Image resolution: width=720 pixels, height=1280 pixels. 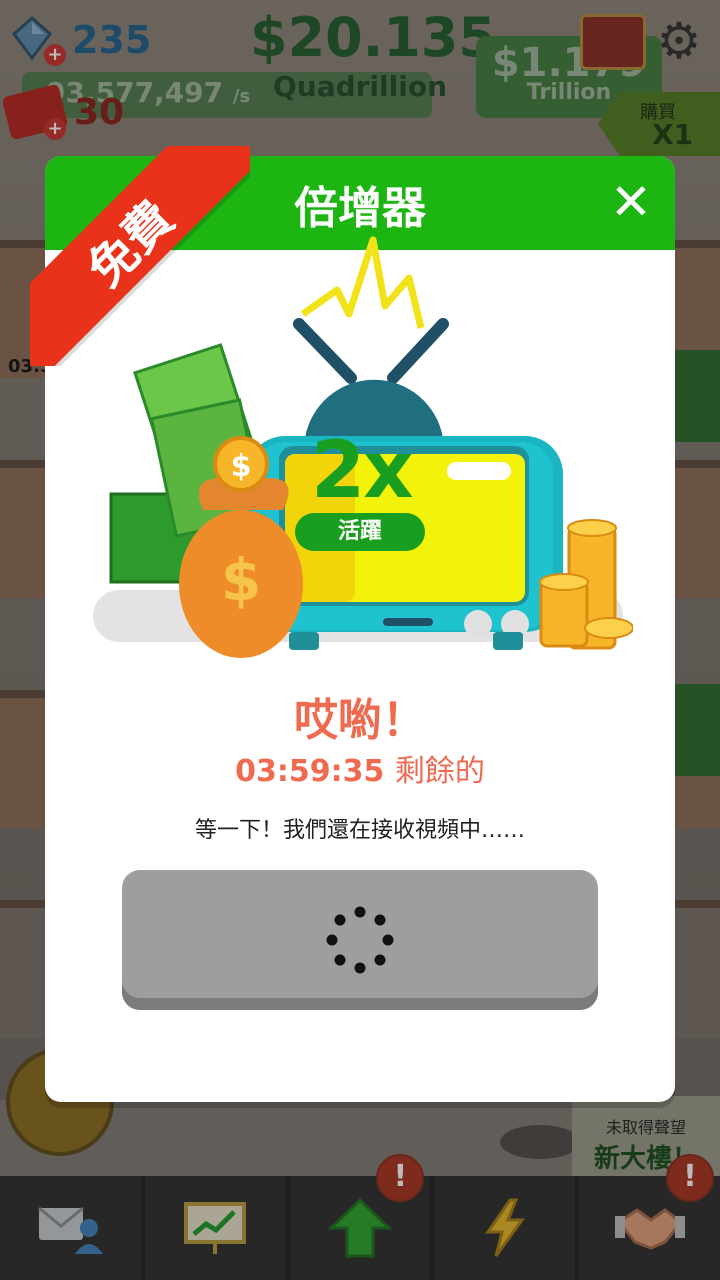 I want to click on multiplier-status-pill: 活躍, so click(x=360, y=532).